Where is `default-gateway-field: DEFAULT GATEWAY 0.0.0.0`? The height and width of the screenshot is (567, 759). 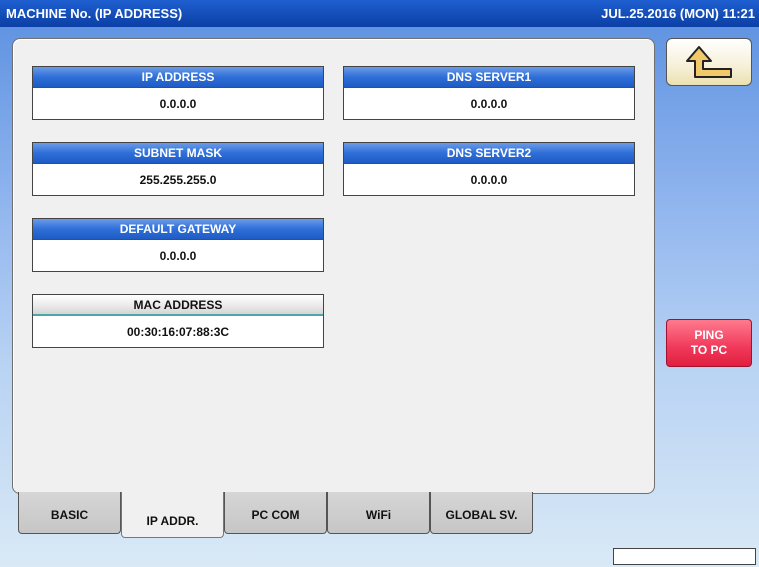
default-gateway-field: DEFAULT GATEWAY 0.0.0.0 is located at coordinates (178, 245).